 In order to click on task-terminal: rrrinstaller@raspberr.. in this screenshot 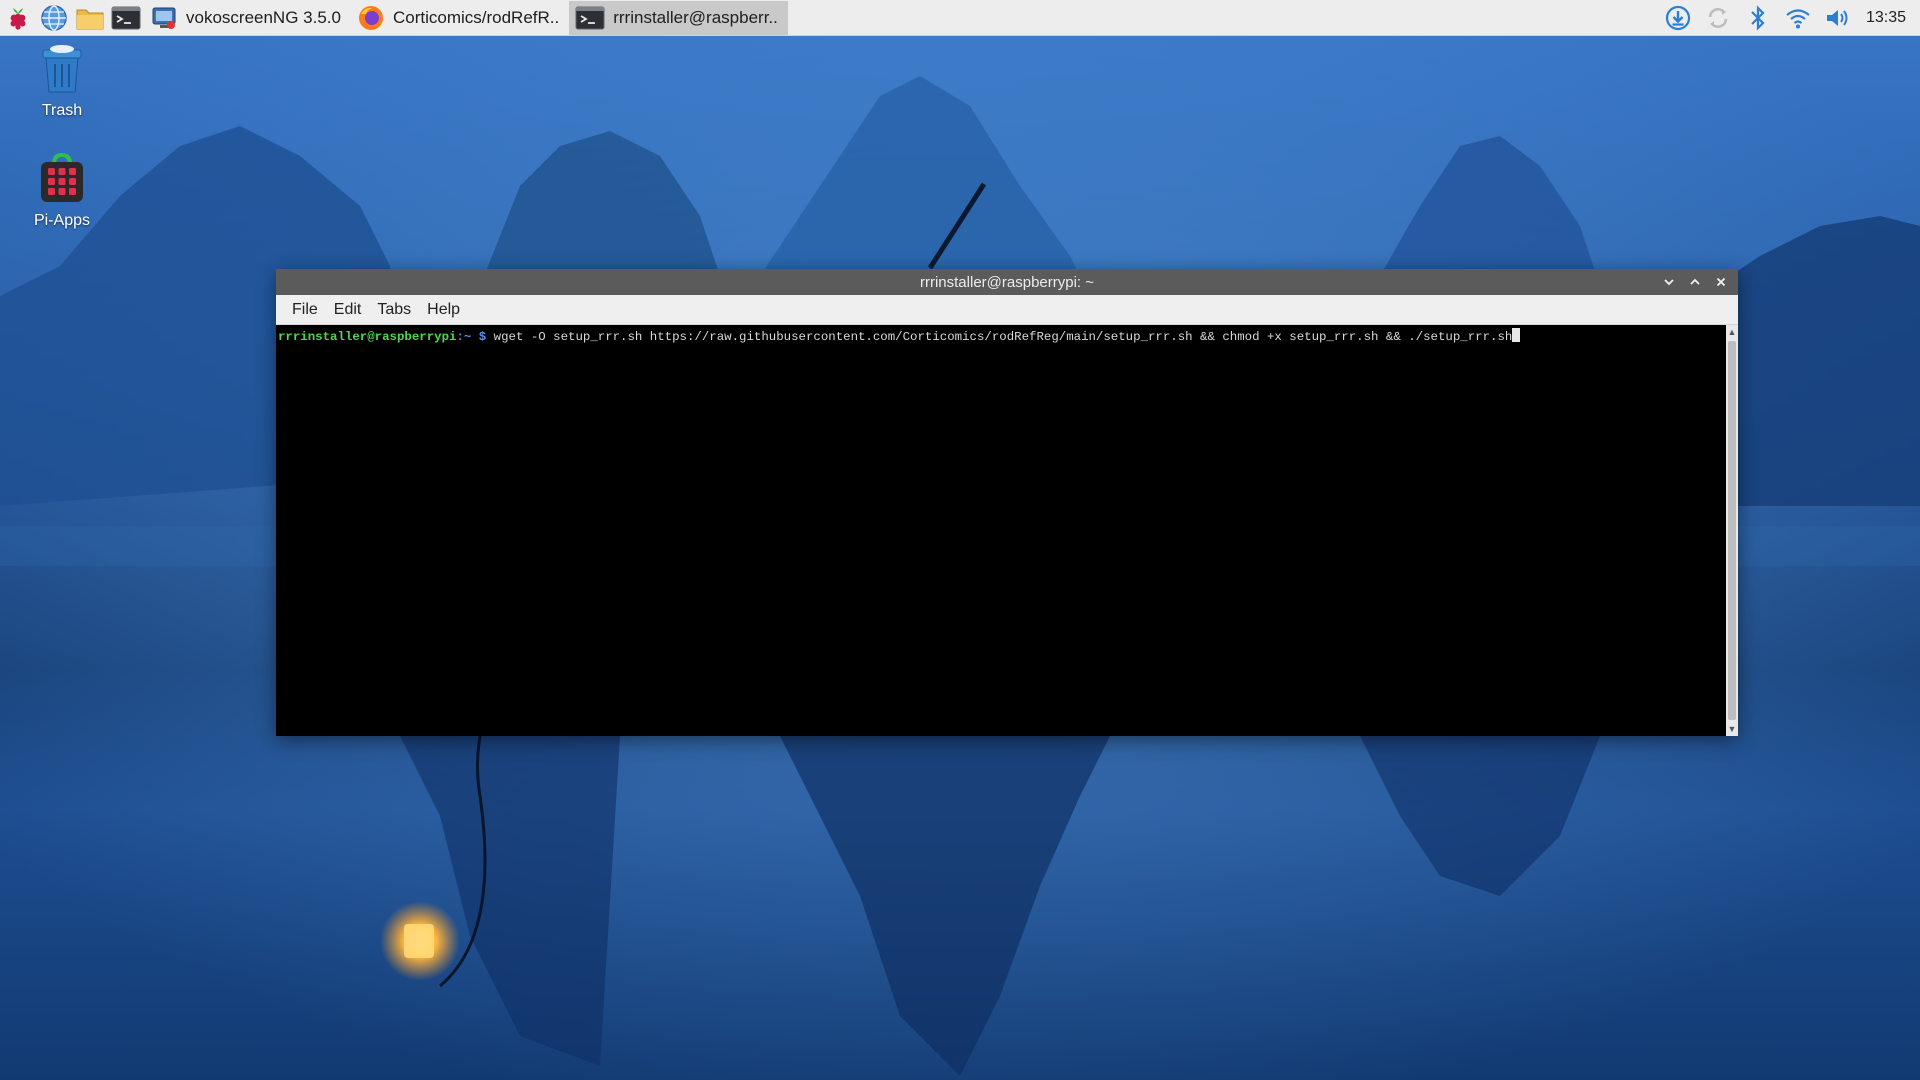, I will do `click(678, 17)`.